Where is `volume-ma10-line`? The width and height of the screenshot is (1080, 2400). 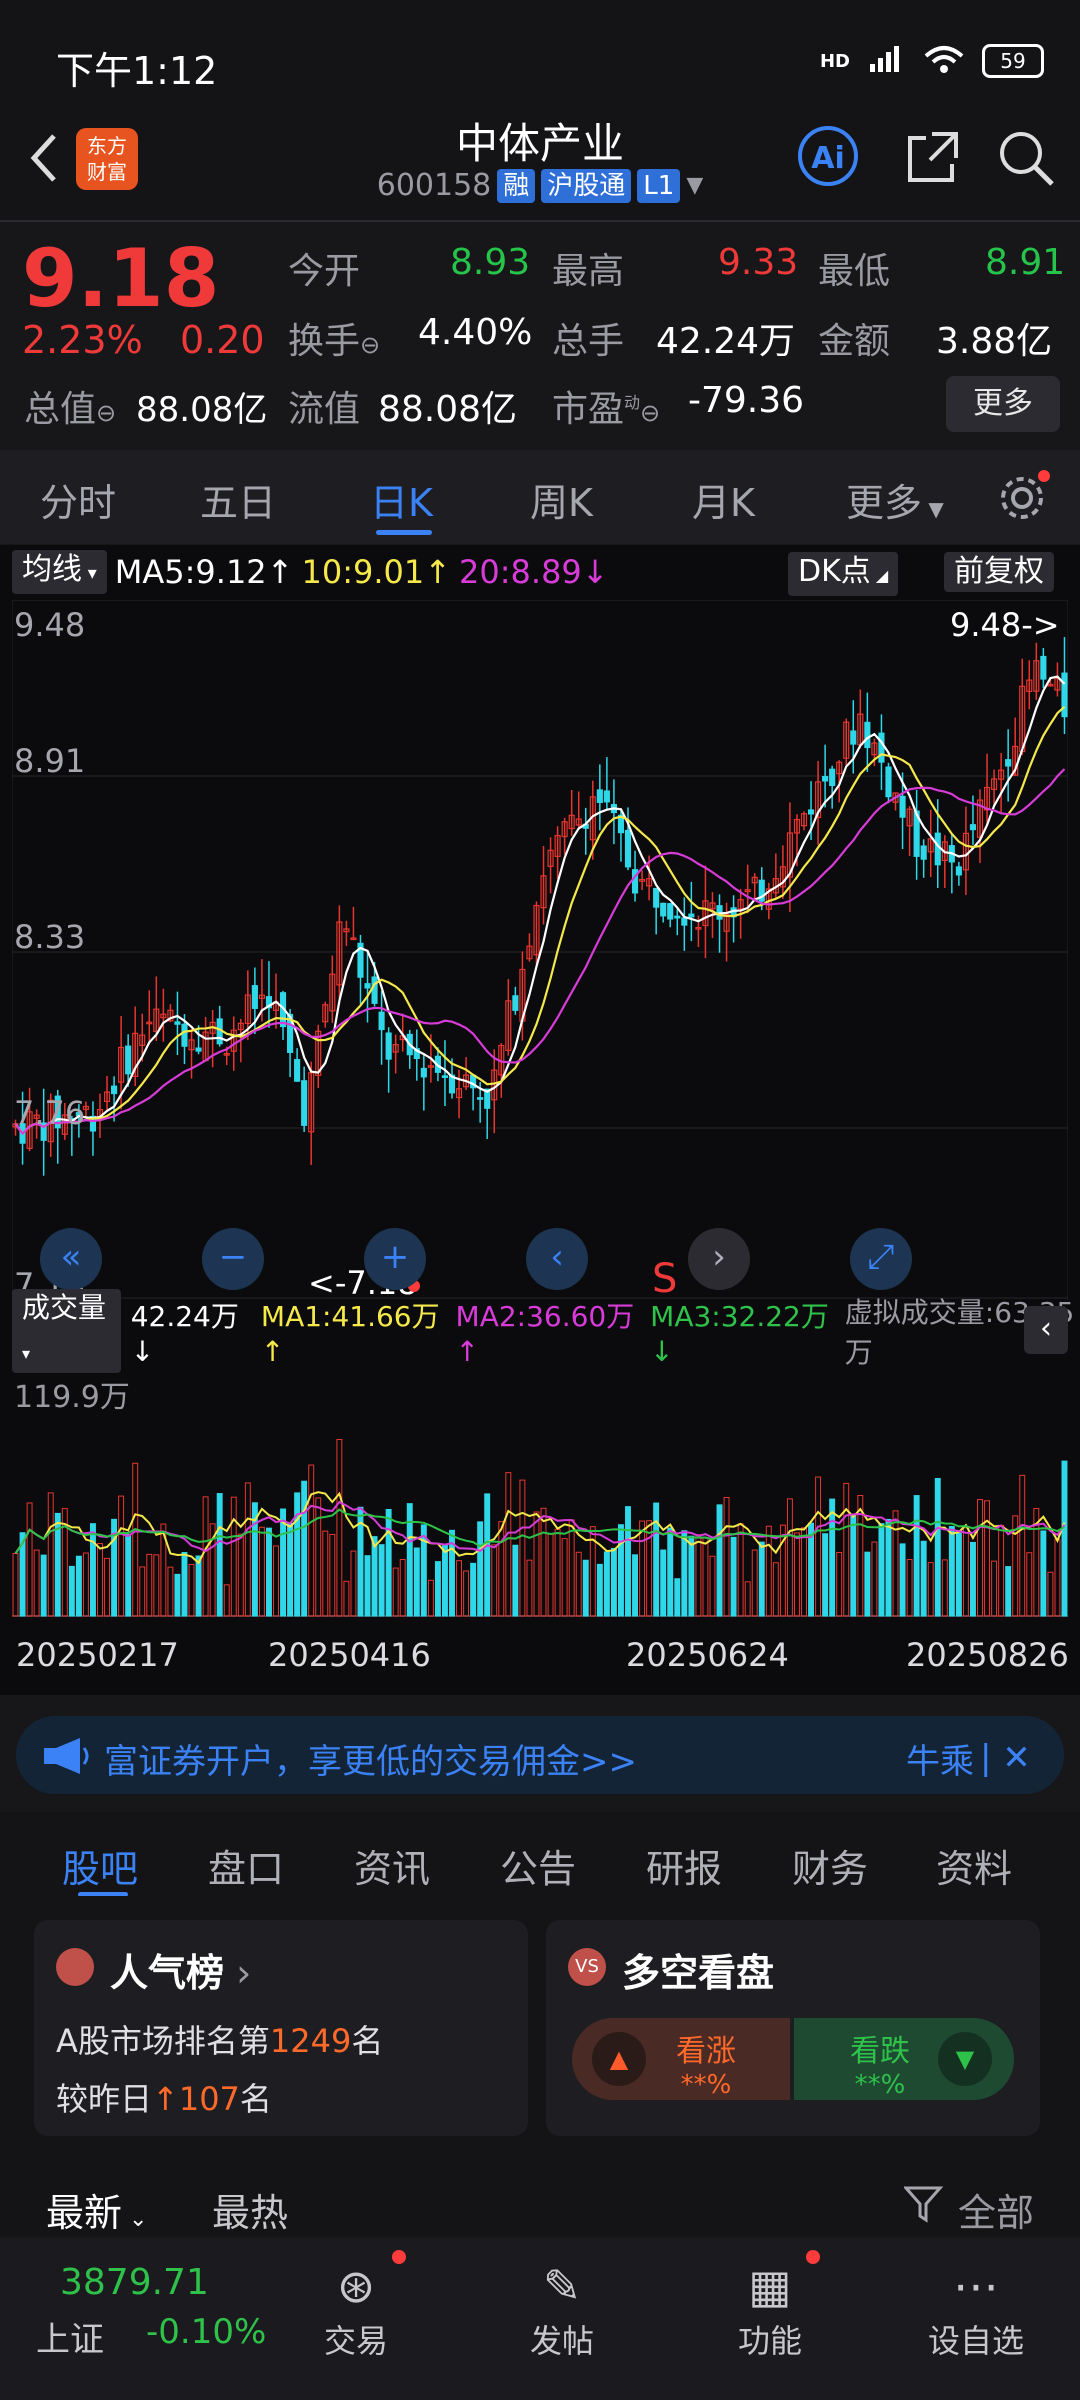
volume-ma10-line is located at coordinates (540, 1527).